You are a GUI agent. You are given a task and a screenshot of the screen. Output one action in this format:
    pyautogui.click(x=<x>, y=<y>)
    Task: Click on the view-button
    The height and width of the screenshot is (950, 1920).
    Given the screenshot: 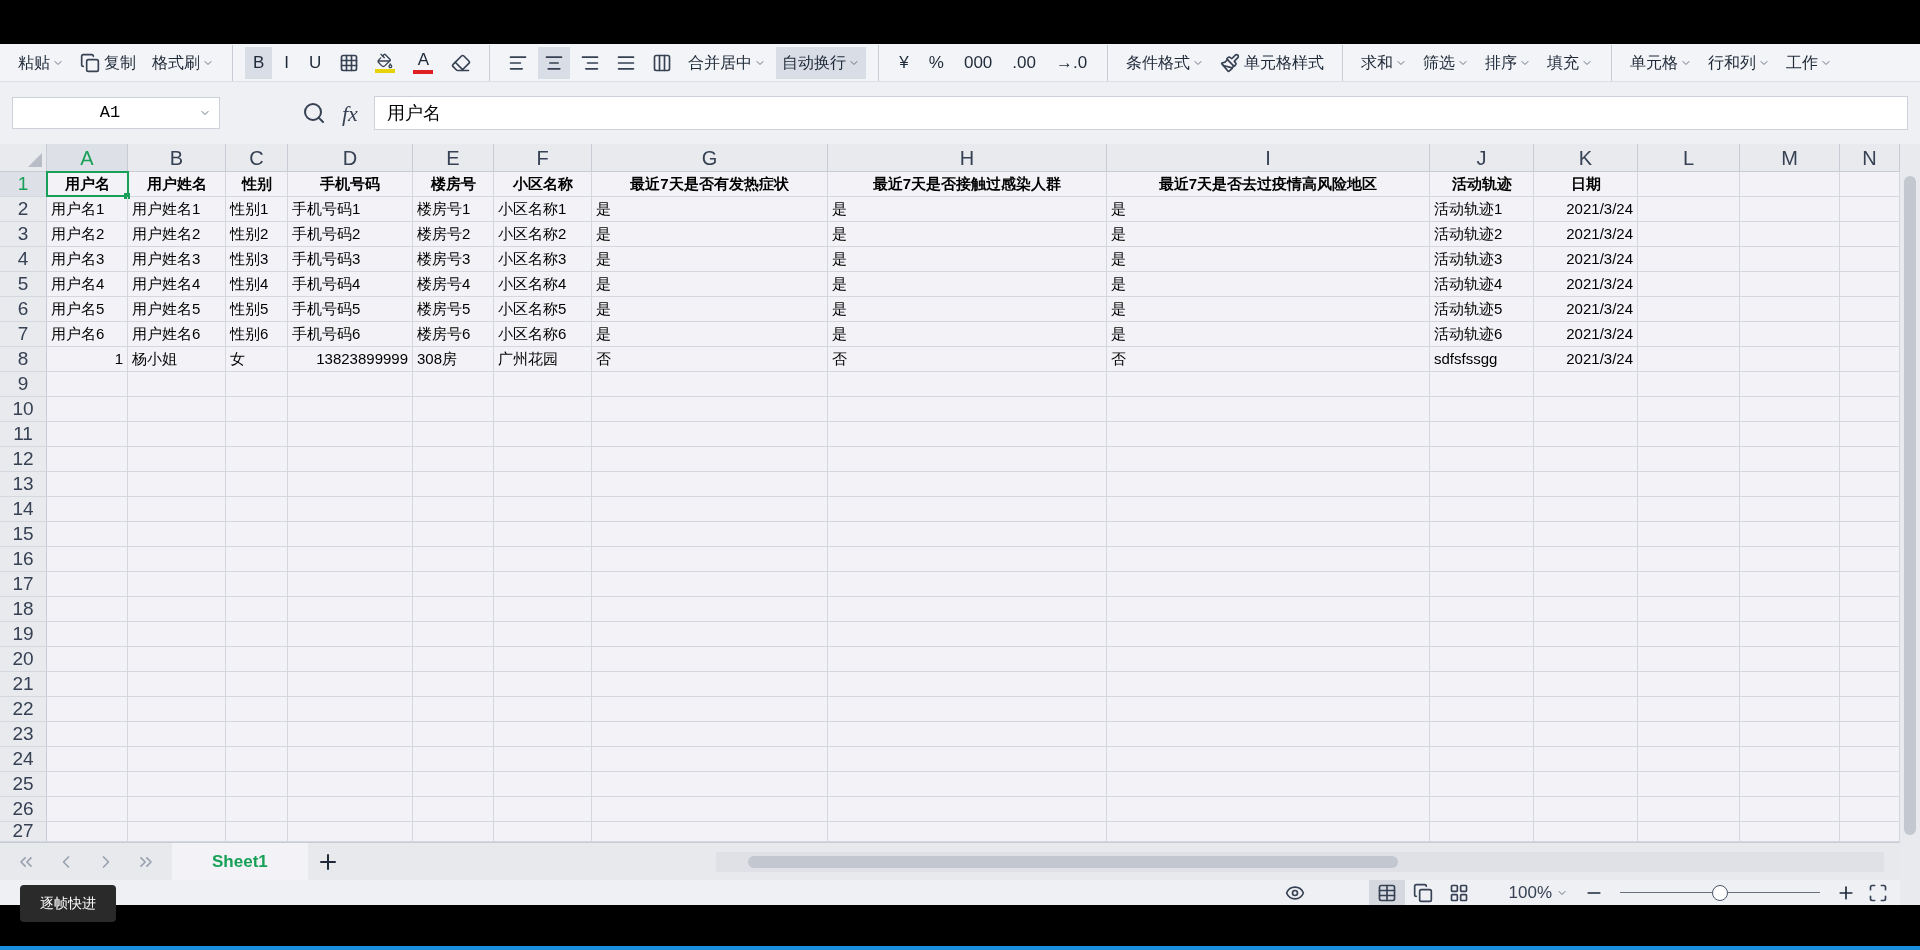 What is the action you would take?
    pyautogui.click(x=1386, y=892)
    